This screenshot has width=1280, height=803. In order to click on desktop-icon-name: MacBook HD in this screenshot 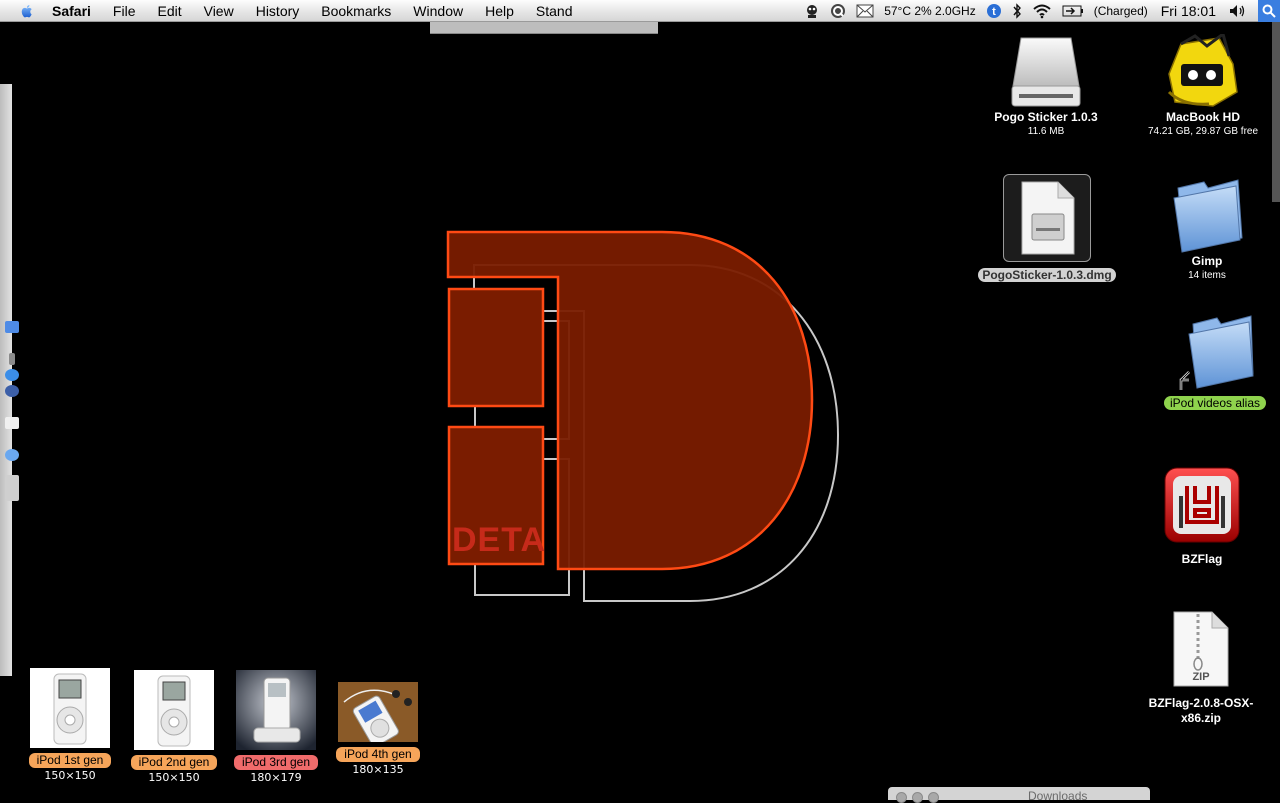, I will do `click(1202, 117)`.